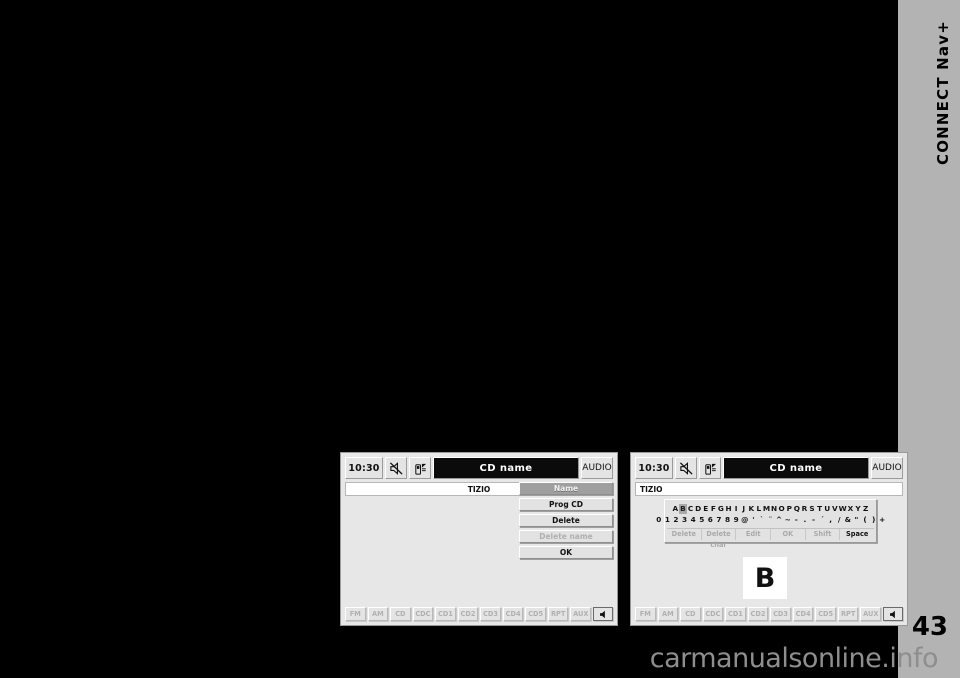 The width and height of the screenshot is (960, 678). I want to click on kb-key-g: G, so click(721, 509).